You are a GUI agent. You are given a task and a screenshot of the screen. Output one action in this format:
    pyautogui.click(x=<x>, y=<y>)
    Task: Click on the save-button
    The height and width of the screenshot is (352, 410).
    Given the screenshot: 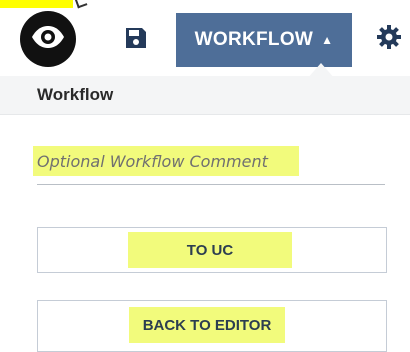 What is the action you would take?
    pyautogui.click(x=136, y=40)
    